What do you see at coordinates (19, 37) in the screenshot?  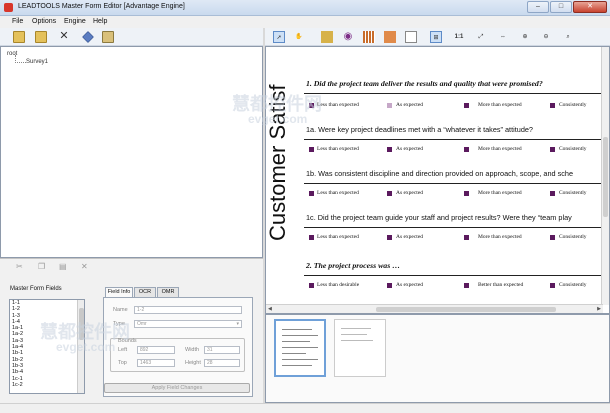 I see `new-form-icon` at bounding box center [19, 37].